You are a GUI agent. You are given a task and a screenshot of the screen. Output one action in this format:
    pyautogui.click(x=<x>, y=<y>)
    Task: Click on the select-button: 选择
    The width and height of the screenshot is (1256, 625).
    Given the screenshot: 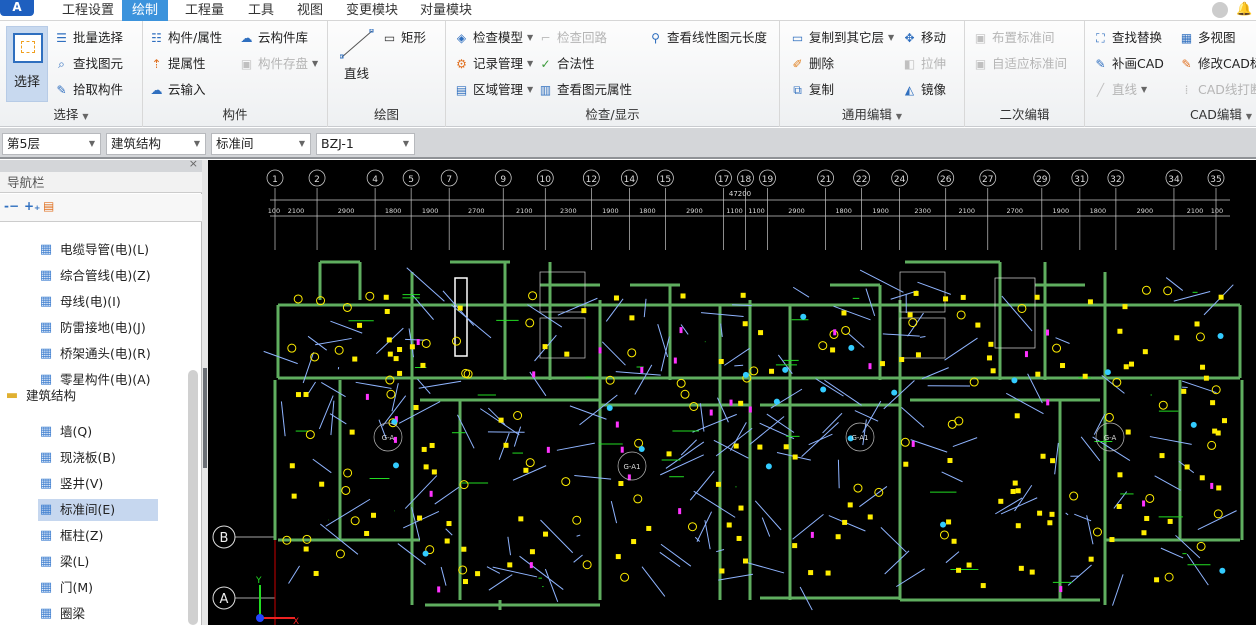 What is the action you would take?
    pyautogui.click(x=27, y=64)
    